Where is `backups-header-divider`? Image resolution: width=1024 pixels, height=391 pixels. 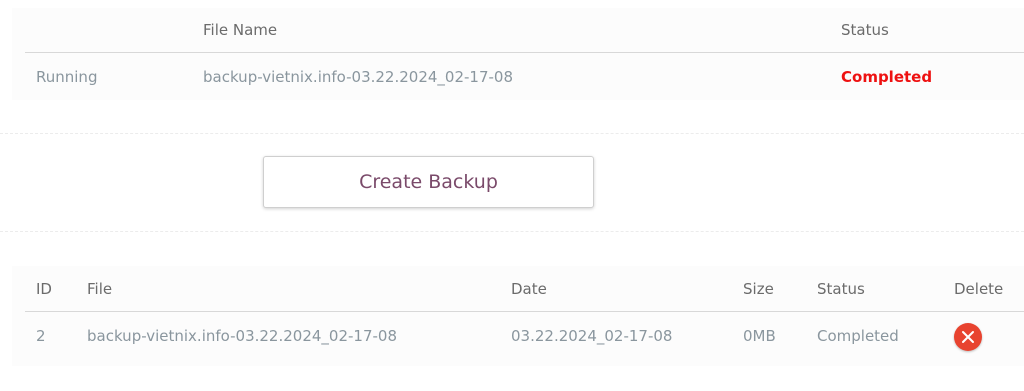 backups-header-divider is located at coordinates (524, 311).